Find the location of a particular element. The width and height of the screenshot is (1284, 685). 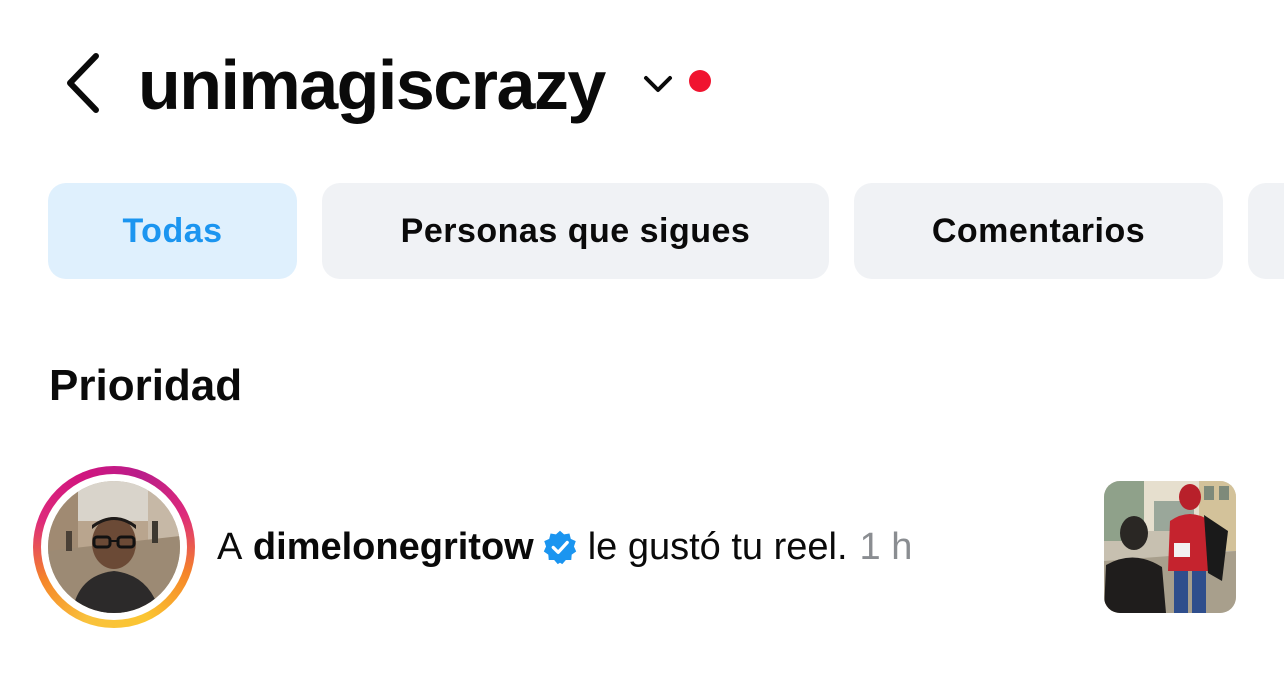

avatar-border is located at coordinates (114, 547).